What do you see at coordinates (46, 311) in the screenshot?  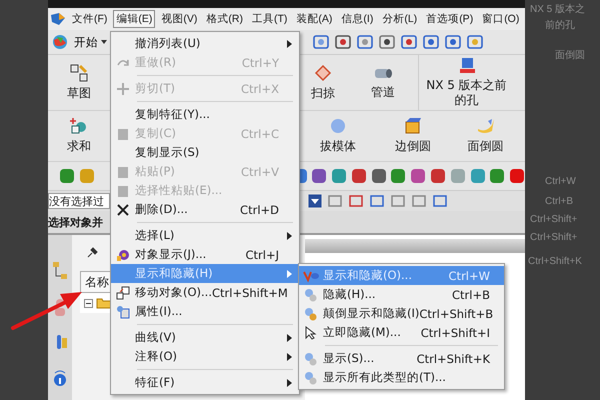 I see `pointer-arrow` at bounding box center [46, 311].